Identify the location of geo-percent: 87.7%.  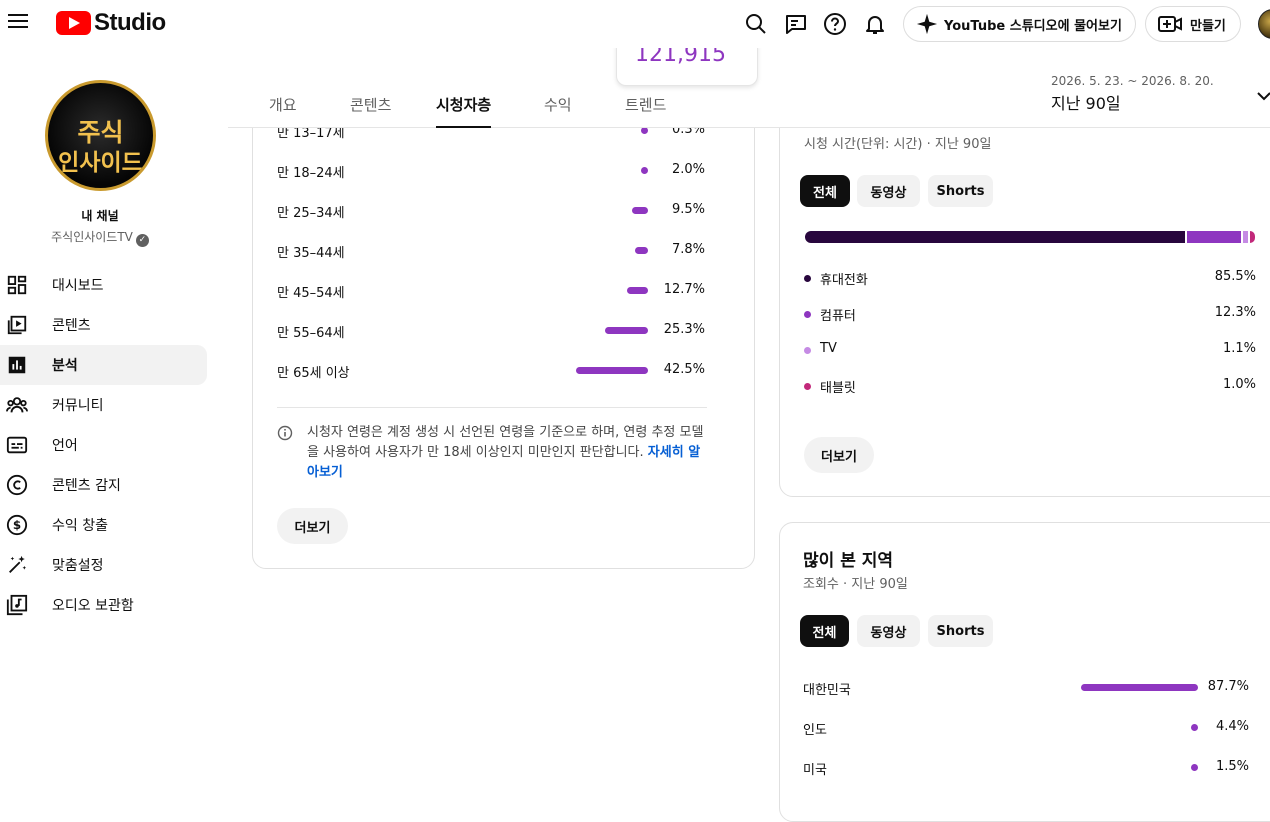
(1228, 686).